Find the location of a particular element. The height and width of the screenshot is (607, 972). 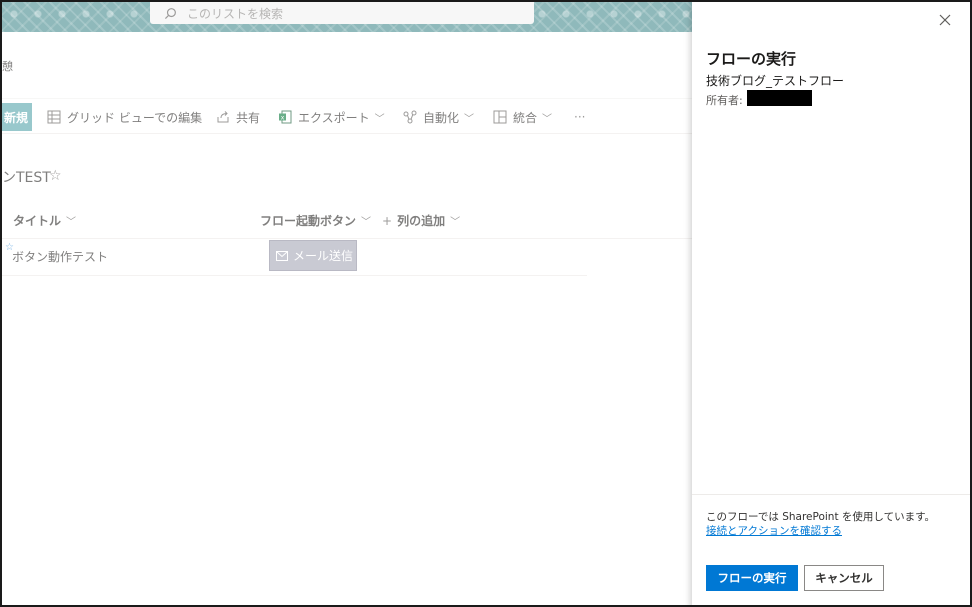

review-connections-link: 接続とアクションを確認する is located at coordinates (774, 530).